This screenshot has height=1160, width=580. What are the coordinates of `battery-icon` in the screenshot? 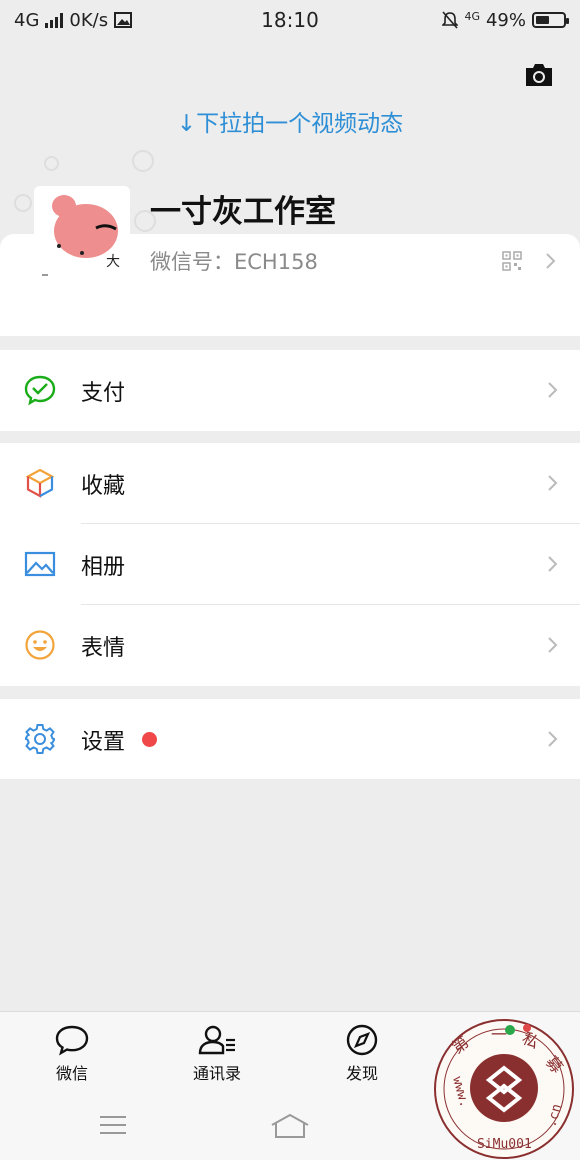 It's located at (550, 20).